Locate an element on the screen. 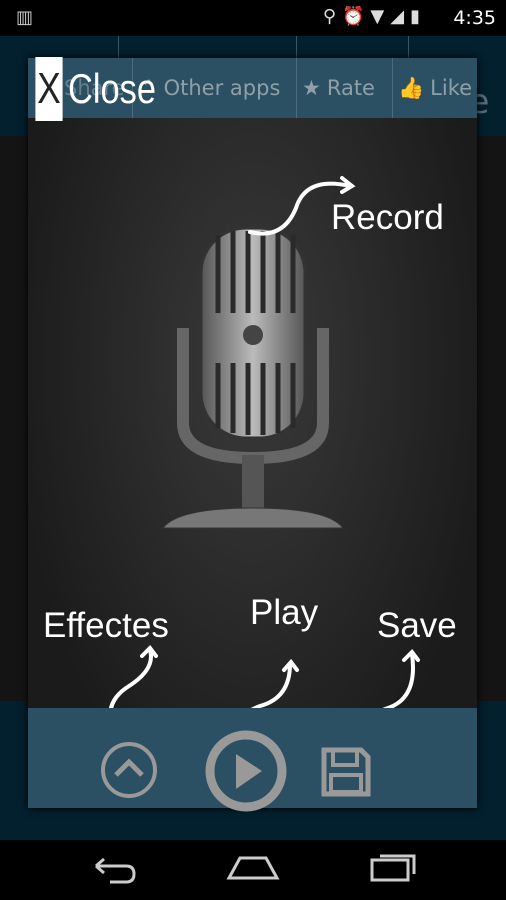 This screenshot has height=900, width=506. back-icon is located at coordinates (113, 869).